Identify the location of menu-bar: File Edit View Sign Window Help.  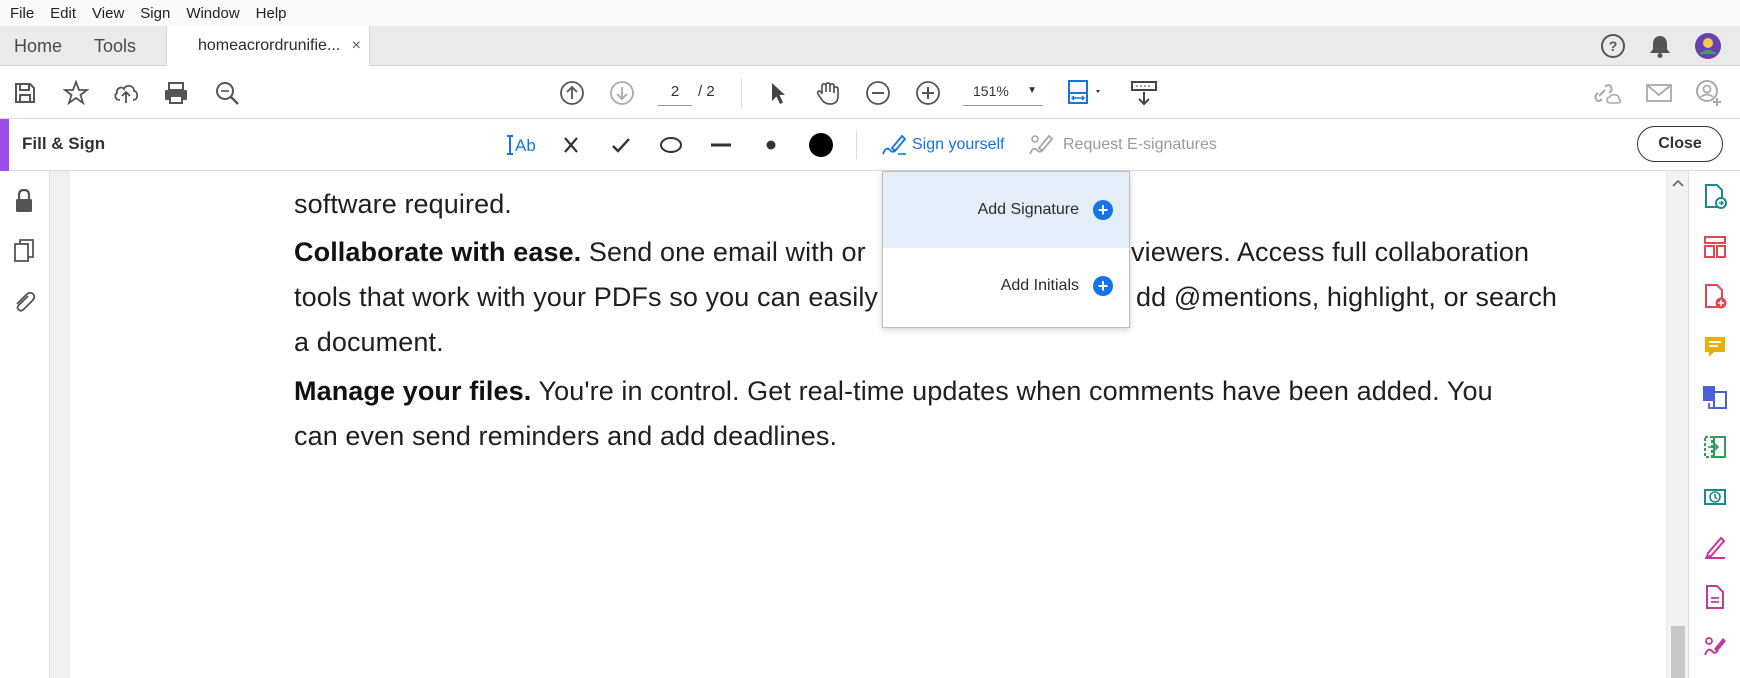
(870, 13).